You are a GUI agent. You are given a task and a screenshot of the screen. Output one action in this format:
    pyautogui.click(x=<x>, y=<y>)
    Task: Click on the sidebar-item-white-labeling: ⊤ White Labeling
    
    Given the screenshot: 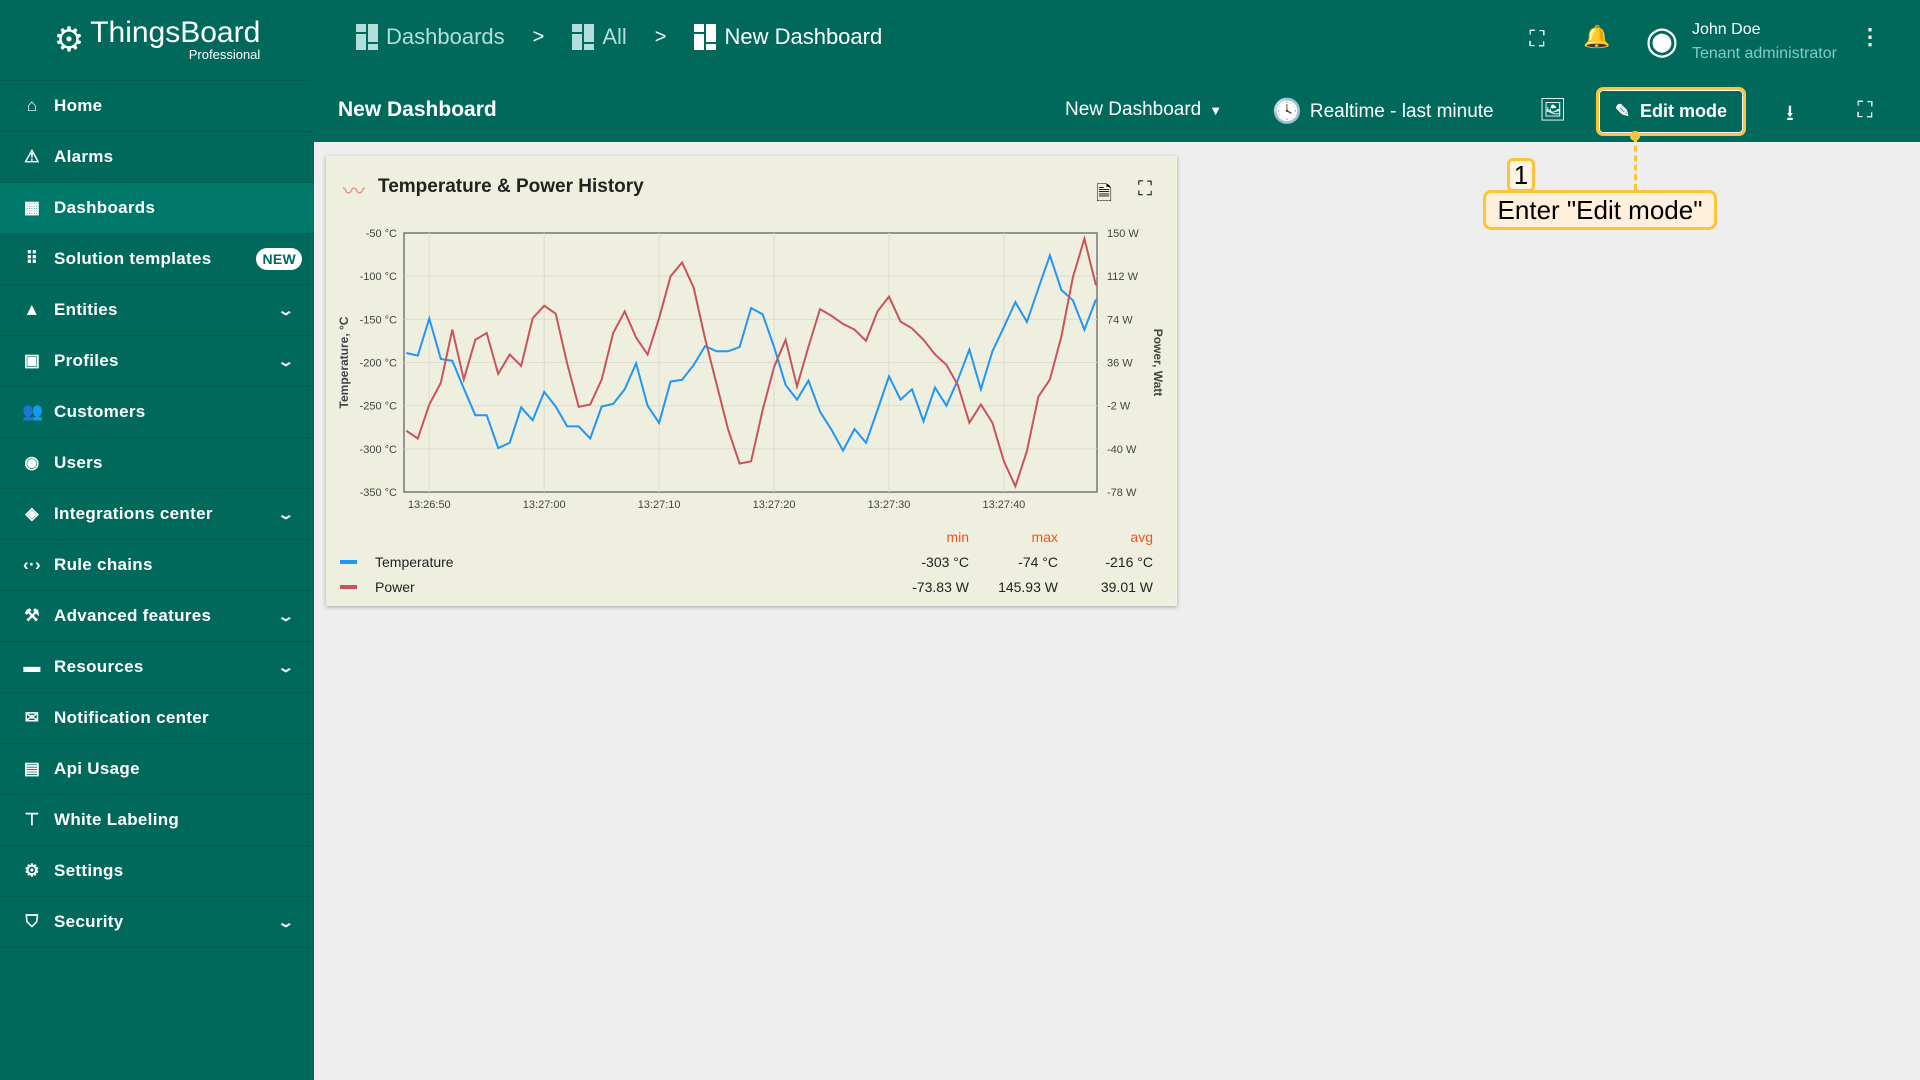 What is the action you would take?
    pyautogui.click(x=157, y=820)
    